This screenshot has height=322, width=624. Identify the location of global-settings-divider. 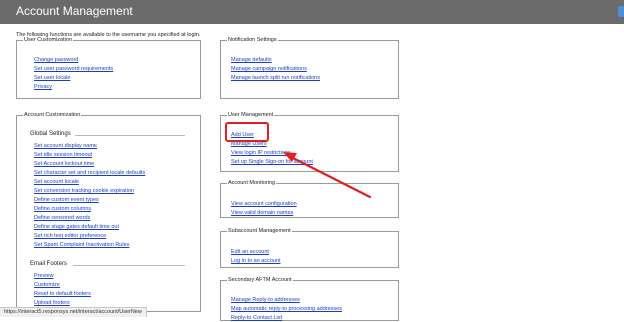
(130, 135).